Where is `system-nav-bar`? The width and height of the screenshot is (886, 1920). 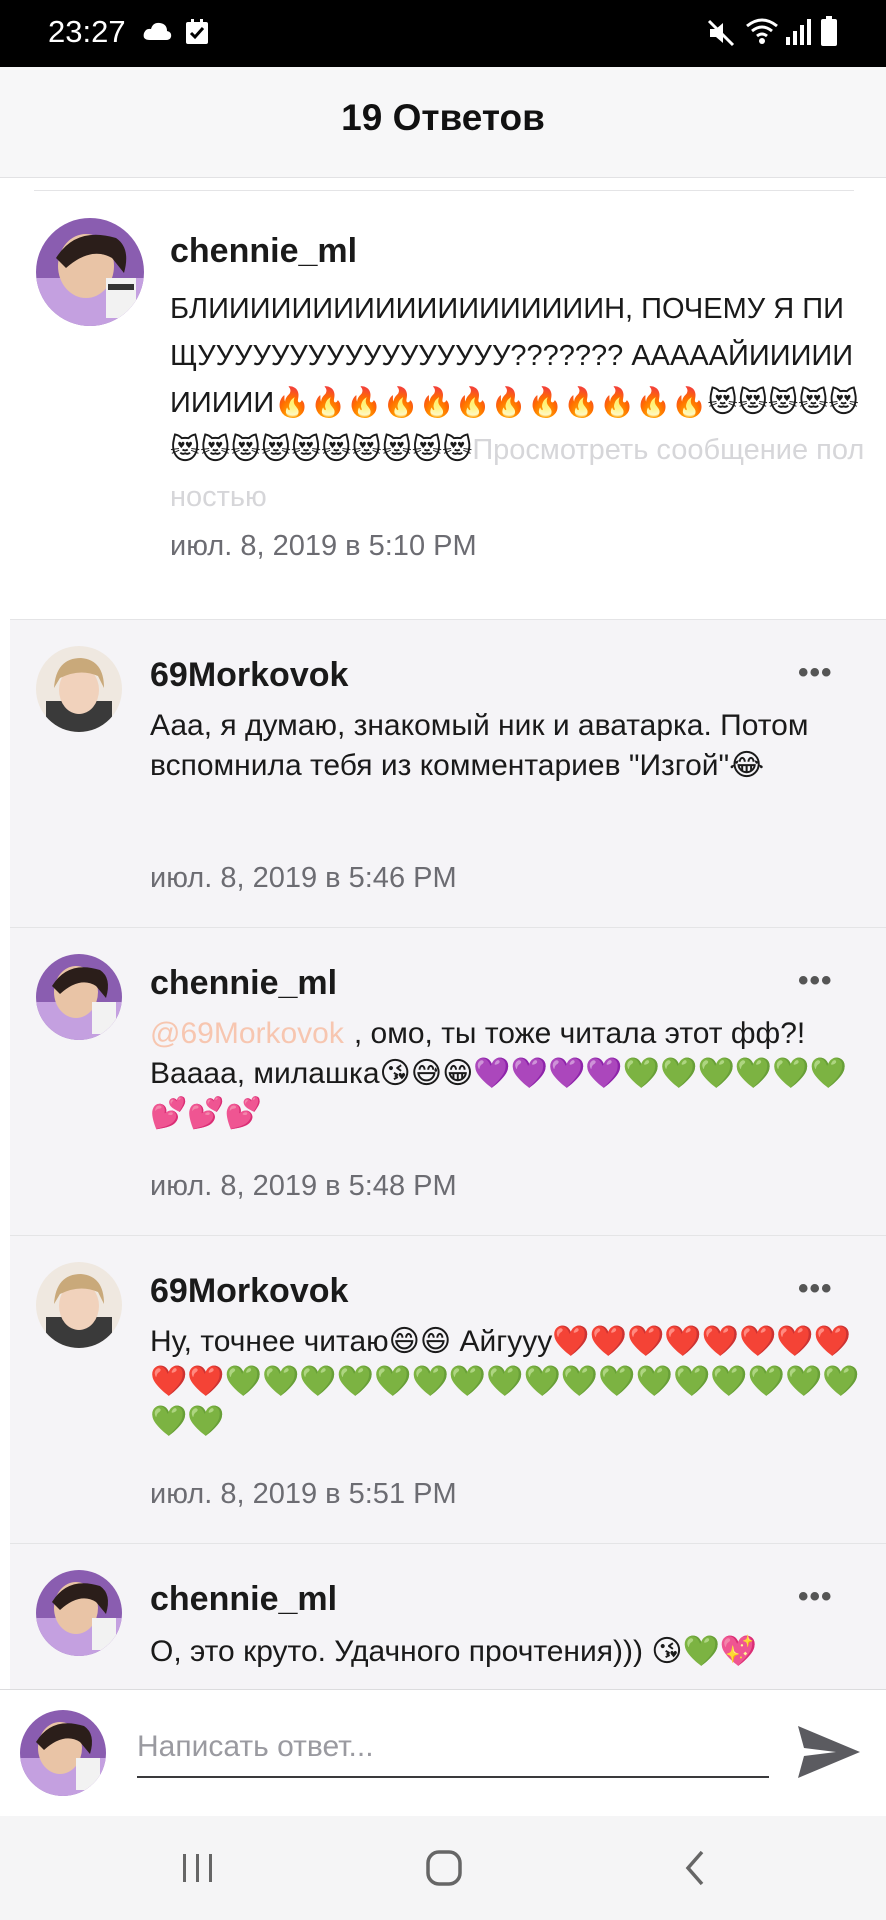 system-nav-bar is located at coordinates (443, 1868).